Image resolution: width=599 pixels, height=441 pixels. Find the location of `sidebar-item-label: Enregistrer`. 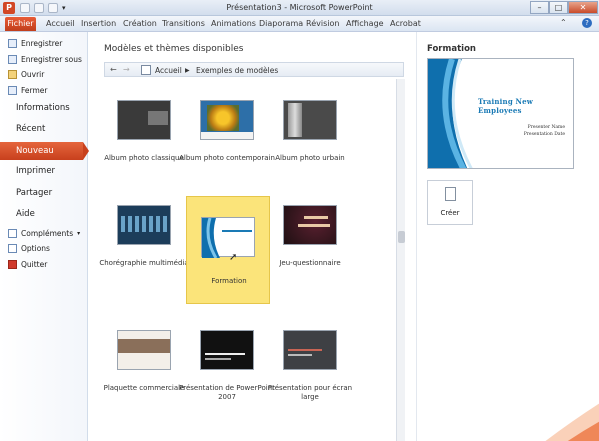

sidebar-item-label: Enregistrer is located at coordinates (42, 43).